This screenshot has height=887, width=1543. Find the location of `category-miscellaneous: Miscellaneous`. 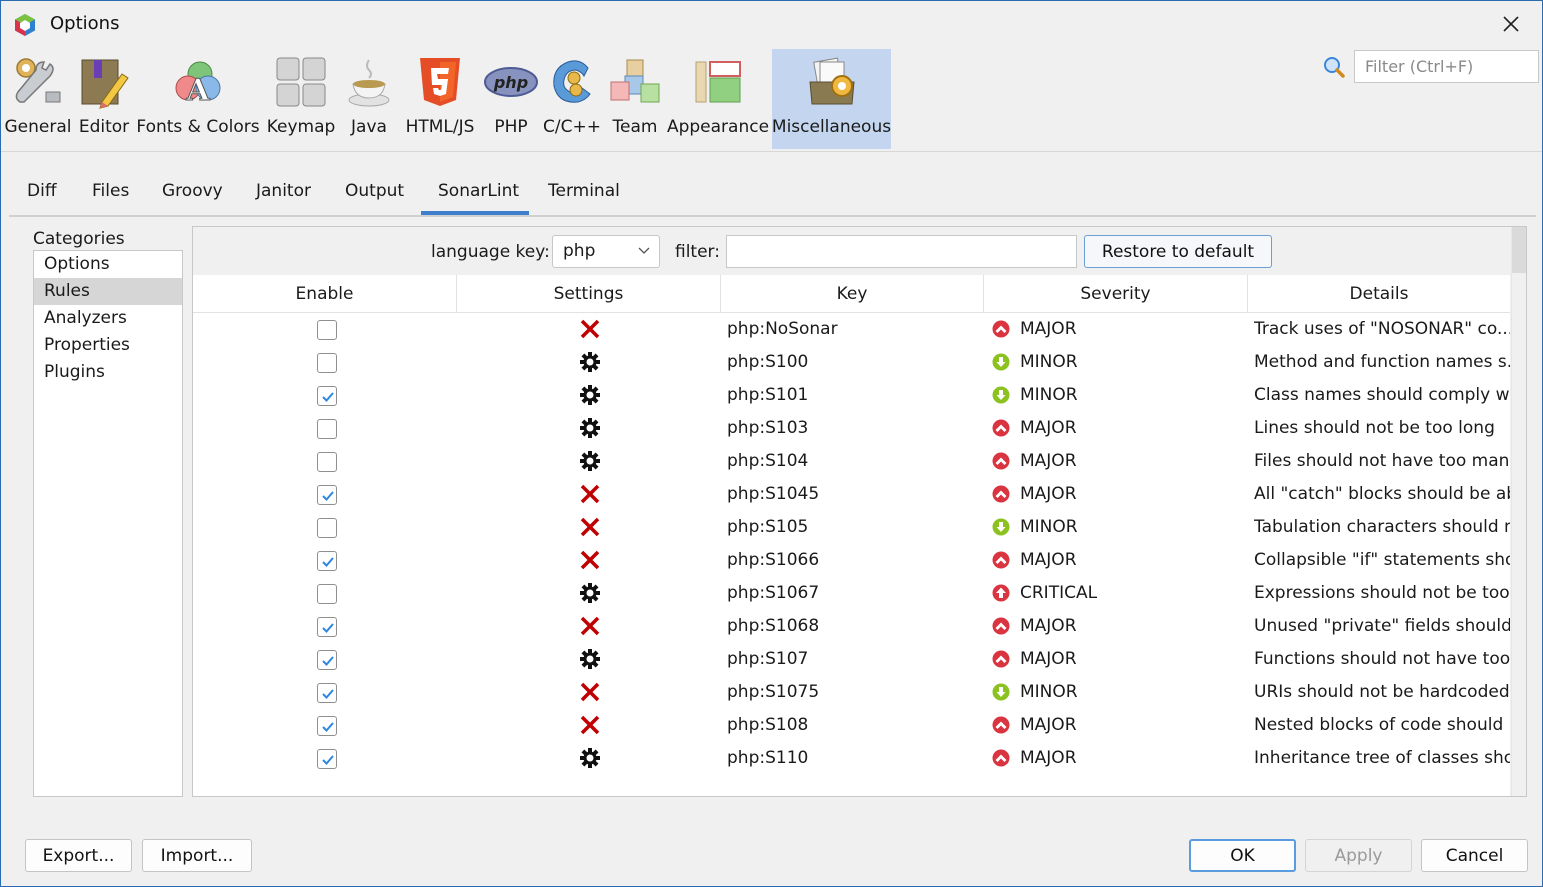

category-miscellaneous: Miscellaneous is located at coordinates (831, 99).